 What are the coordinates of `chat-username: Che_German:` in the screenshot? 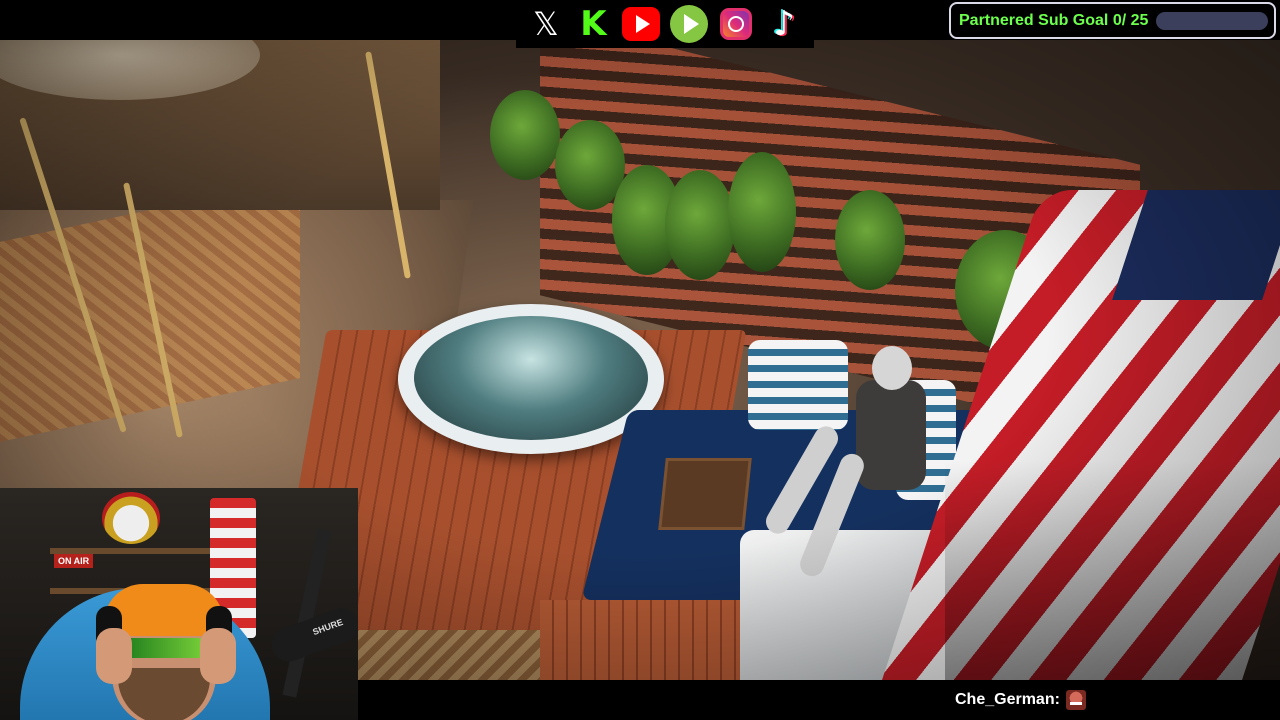 It's located at (1007, 700).